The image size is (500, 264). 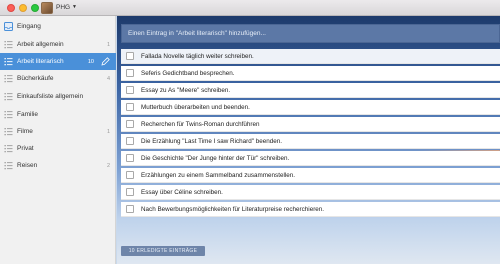 What do you see at coordinates (47, 8) in the screenshot?
I see `avatar` at bounding box center [47, 8].